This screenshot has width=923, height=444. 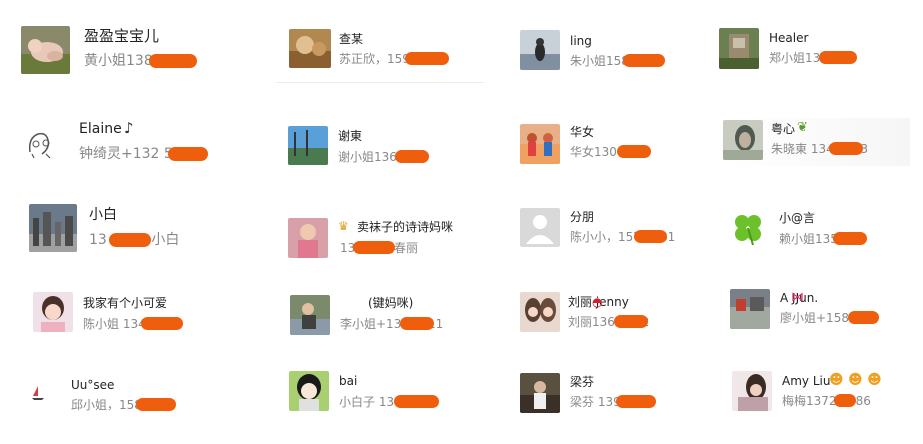 I want to click on four-leaf-clover-icon, so click(x=748, y=228).